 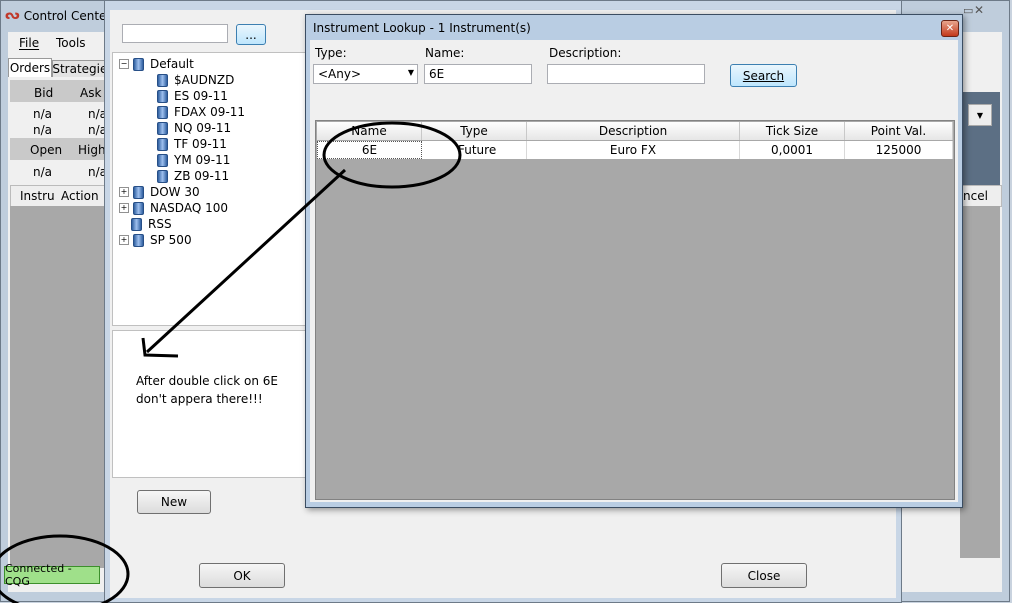 What do you see at coordinates (65, 568) in the screenshot?
I see `annotation-circle-status` at bounding box center [65, 568].